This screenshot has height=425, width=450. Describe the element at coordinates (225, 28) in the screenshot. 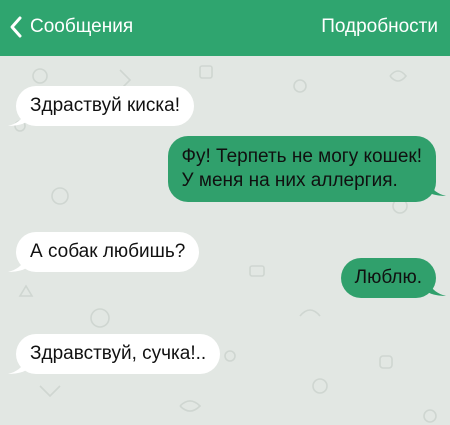

I see `navigation-bar: Сообщения Подробности` at that location.